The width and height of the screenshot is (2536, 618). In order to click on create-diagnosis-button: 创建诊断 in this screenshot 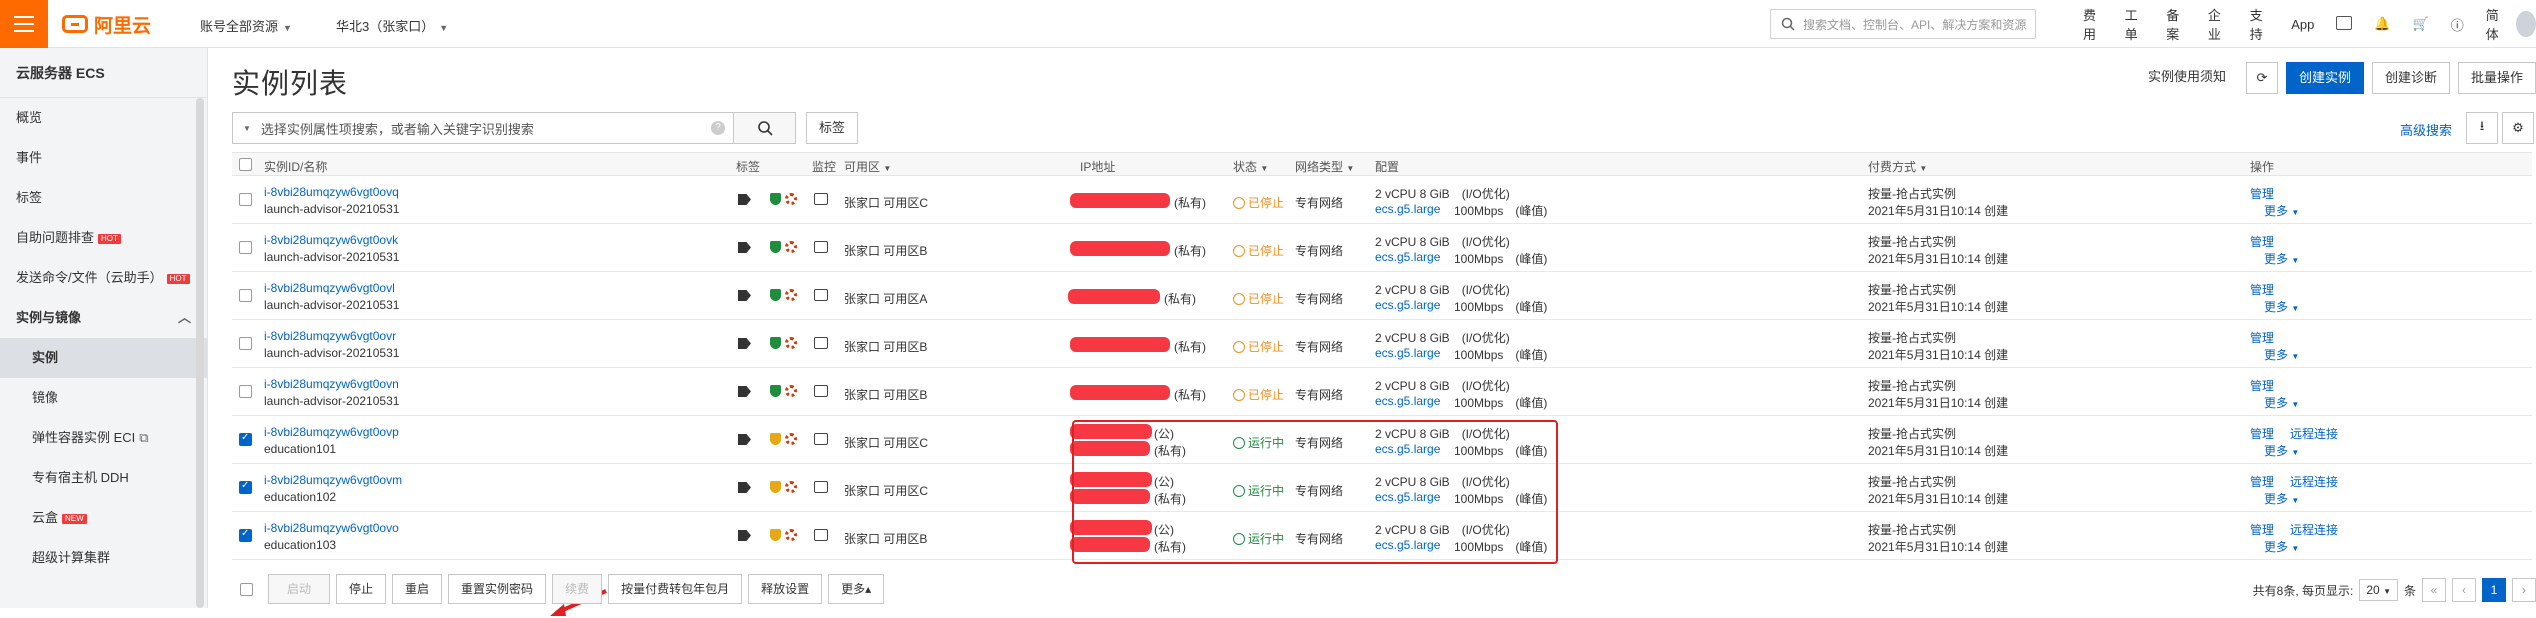, I will do `click(2410, 78)`.